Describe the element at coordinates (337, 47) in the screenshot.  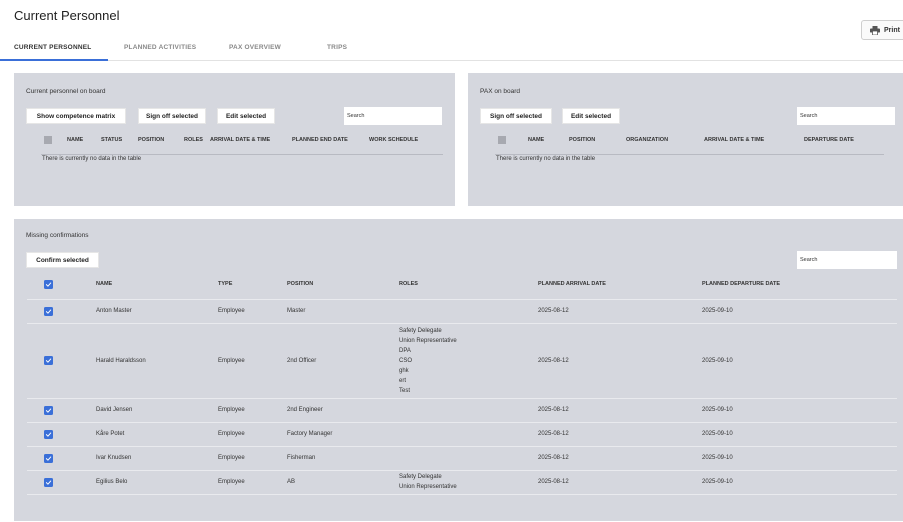
I see `tab-trips: TRIPS` at that location.